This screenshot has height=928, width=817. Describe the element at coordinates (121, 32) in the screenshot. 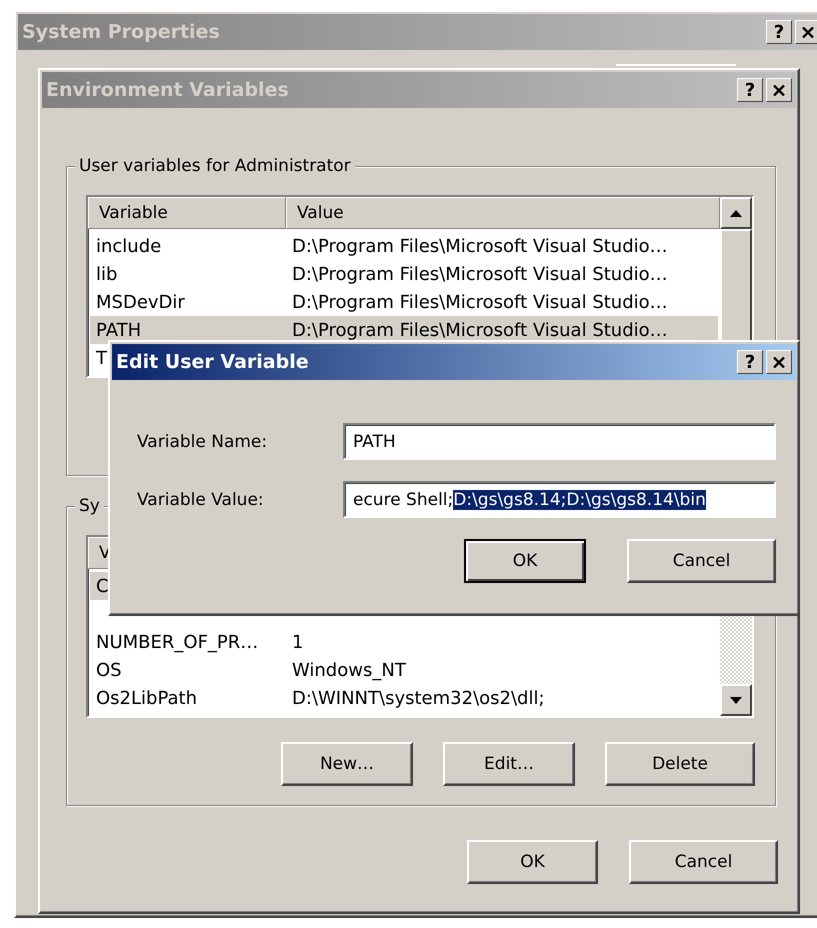

I see `window-title: System Properties` at that location.